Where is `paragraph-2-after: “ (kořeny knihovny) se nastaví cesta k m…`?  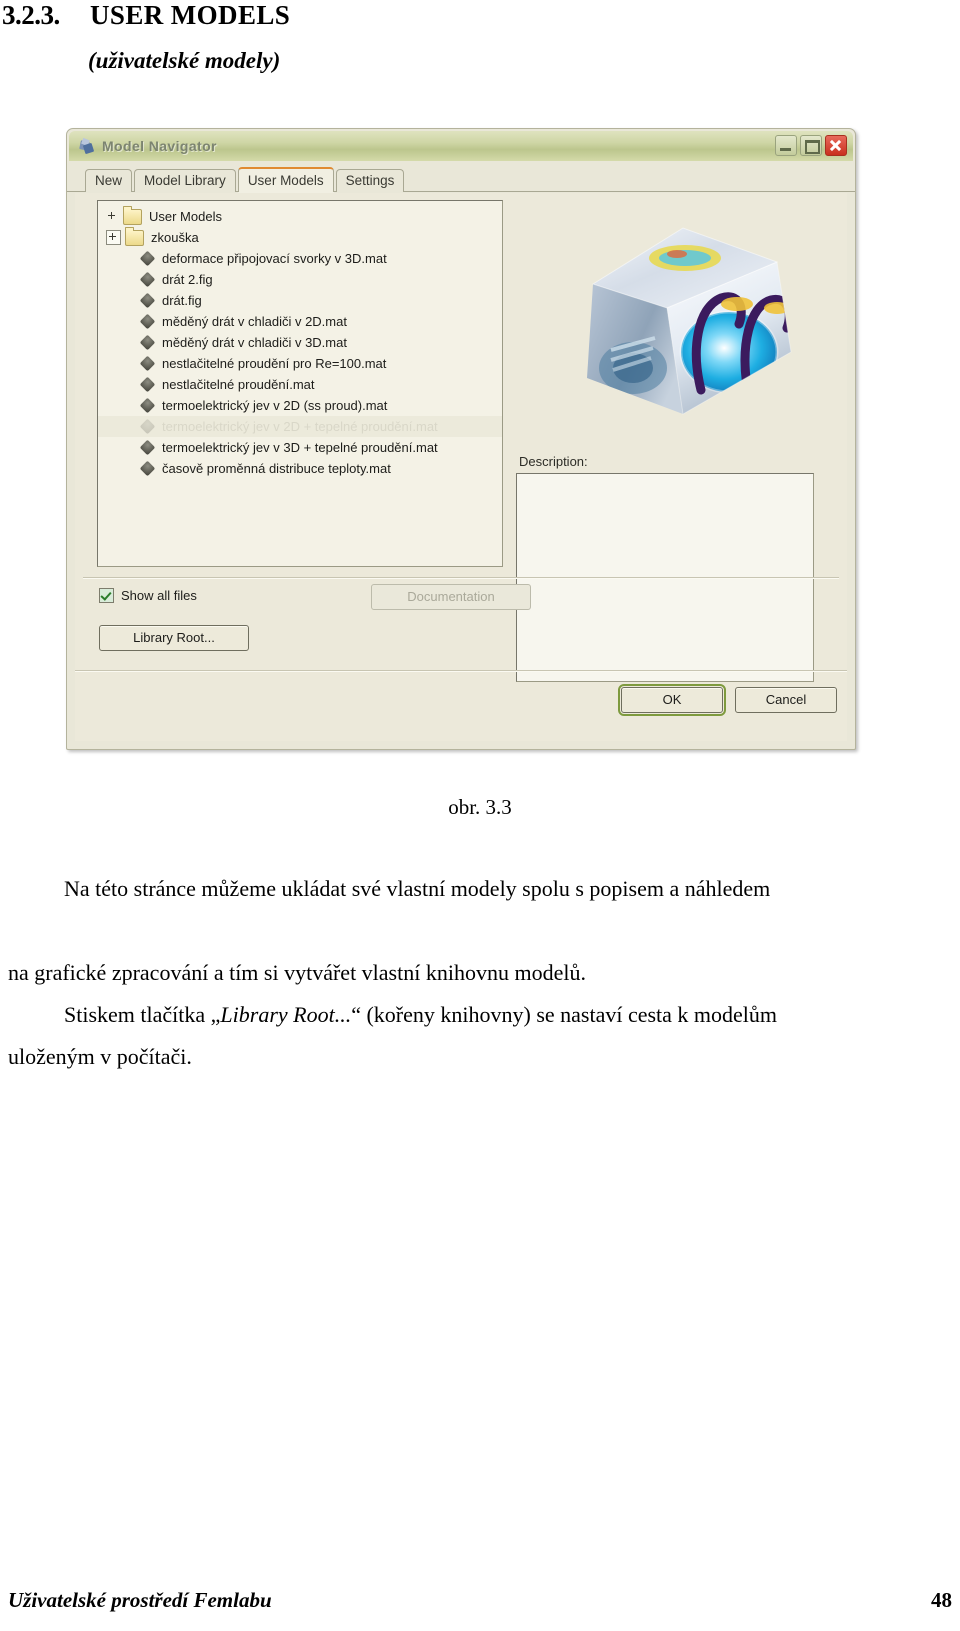
paragraph-2-after: “ (kořeny knihovny) se nastaví cesta k m… is located at coordinates (564, 1014).